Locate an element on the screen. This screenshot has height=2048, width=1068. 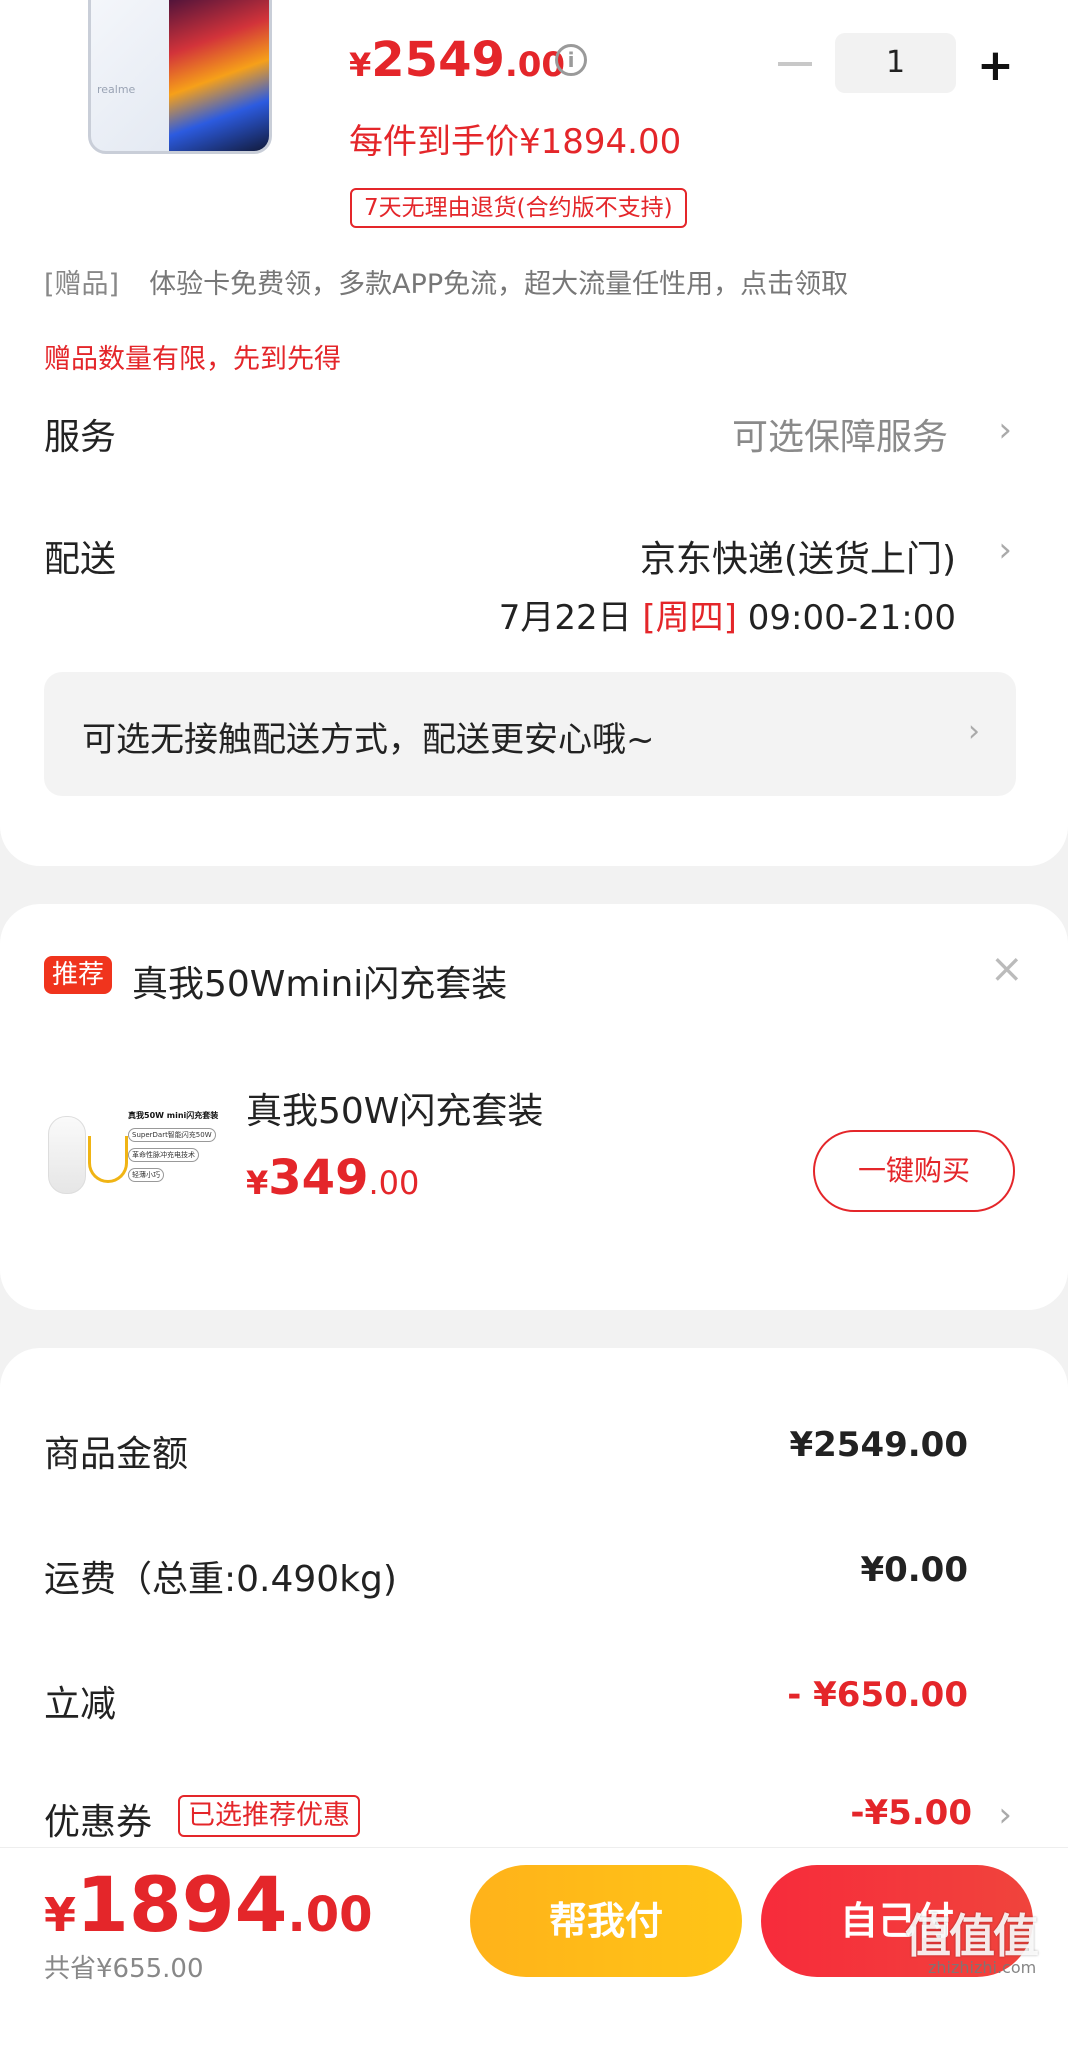
delivery-date: 7月22日 is located at coordinates (565, 618).